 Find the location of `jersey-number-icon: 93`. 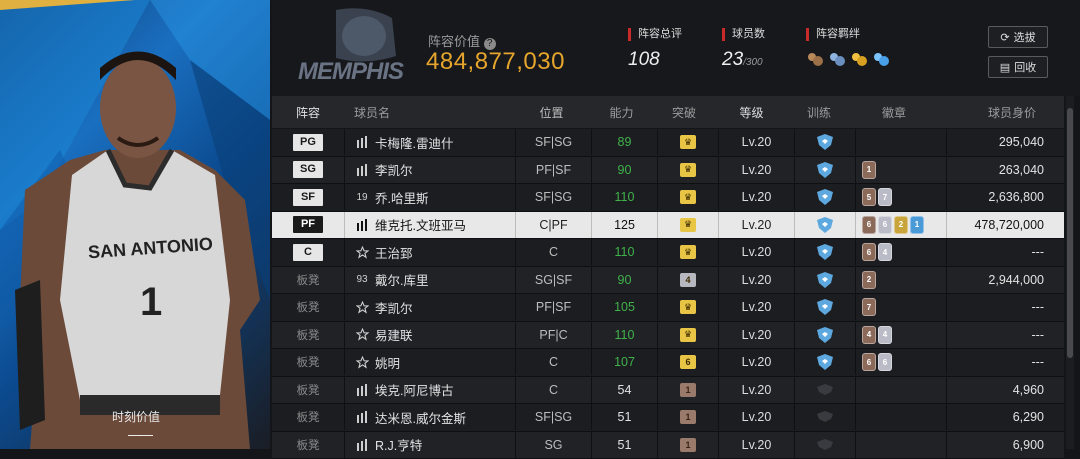

jersey-number-icon: 93 is located at coordinates (362, 280).